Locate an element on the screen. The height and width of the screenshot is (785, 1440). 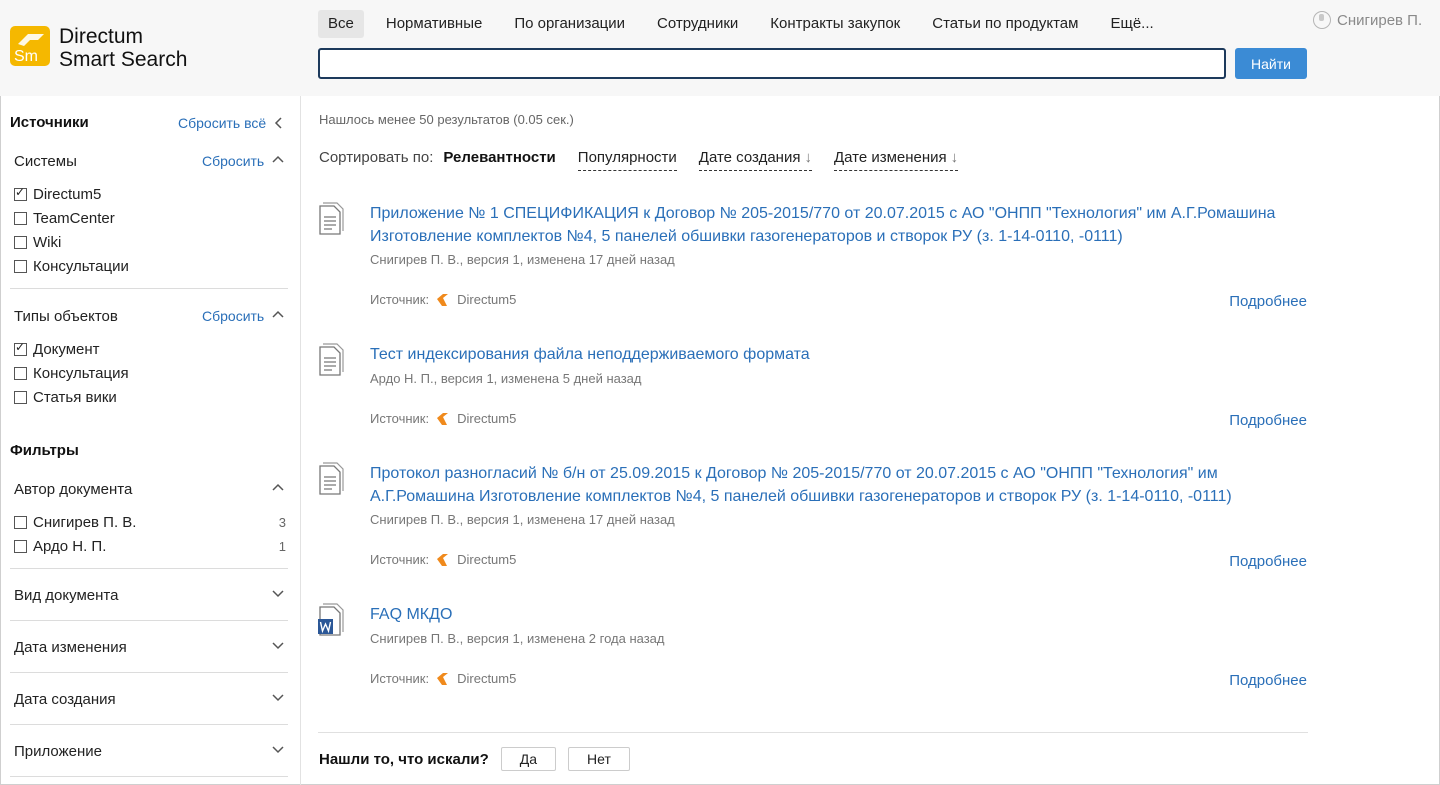
filter-author-snigirev: Снигирев П. В. 3 is located at coordinates (150, 522).